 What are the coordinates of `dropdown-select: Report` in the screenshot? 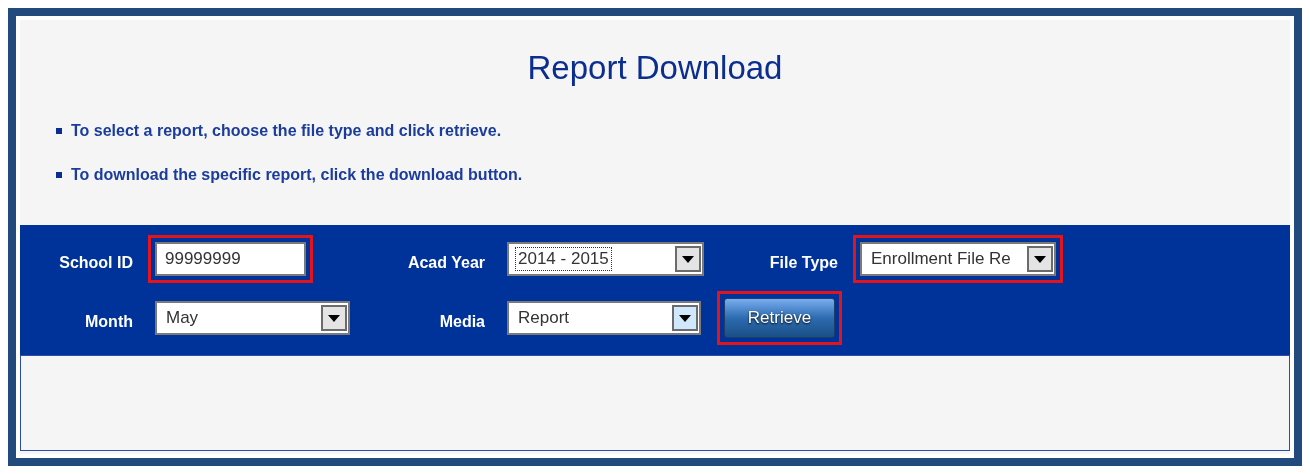 It's located at (604, 318).